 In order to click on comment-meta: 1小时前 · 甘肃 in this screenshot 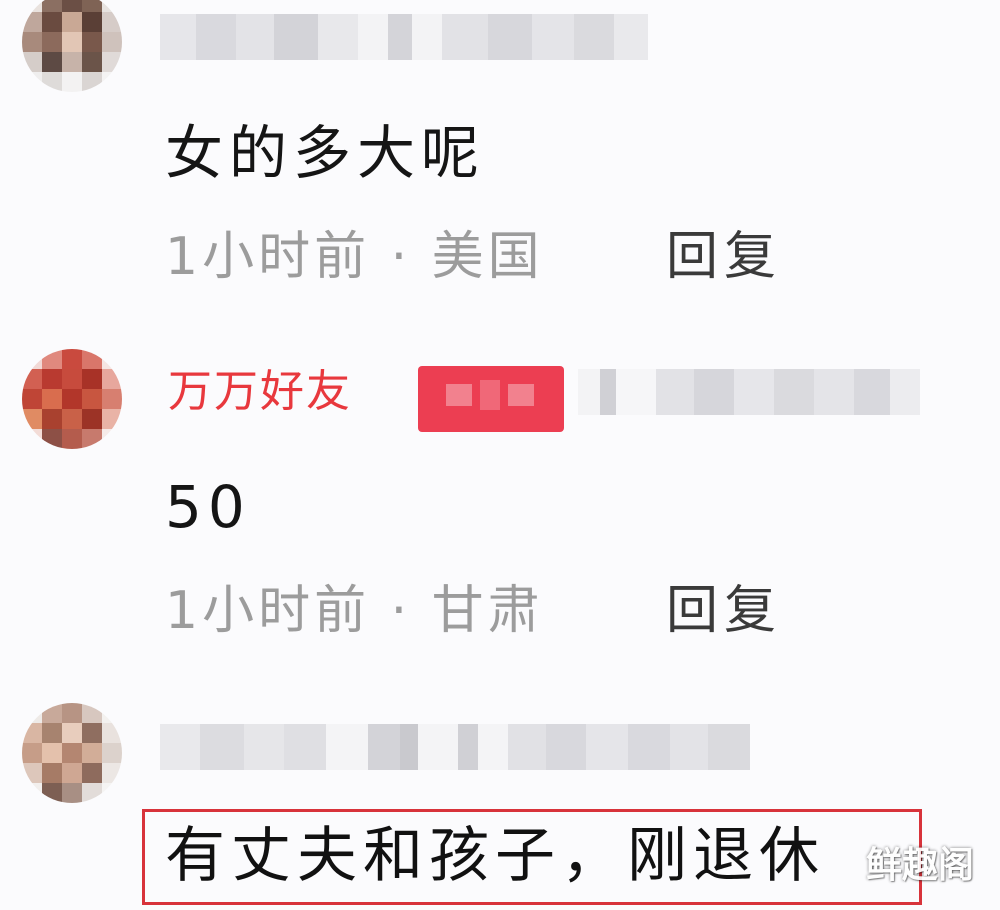, I will do `click(354, 611)`.